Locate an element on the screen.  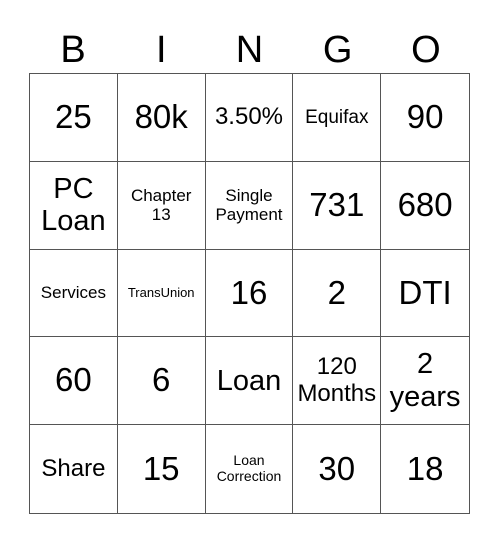
bingo-cell: DTI is located at coordinates (425, 294).